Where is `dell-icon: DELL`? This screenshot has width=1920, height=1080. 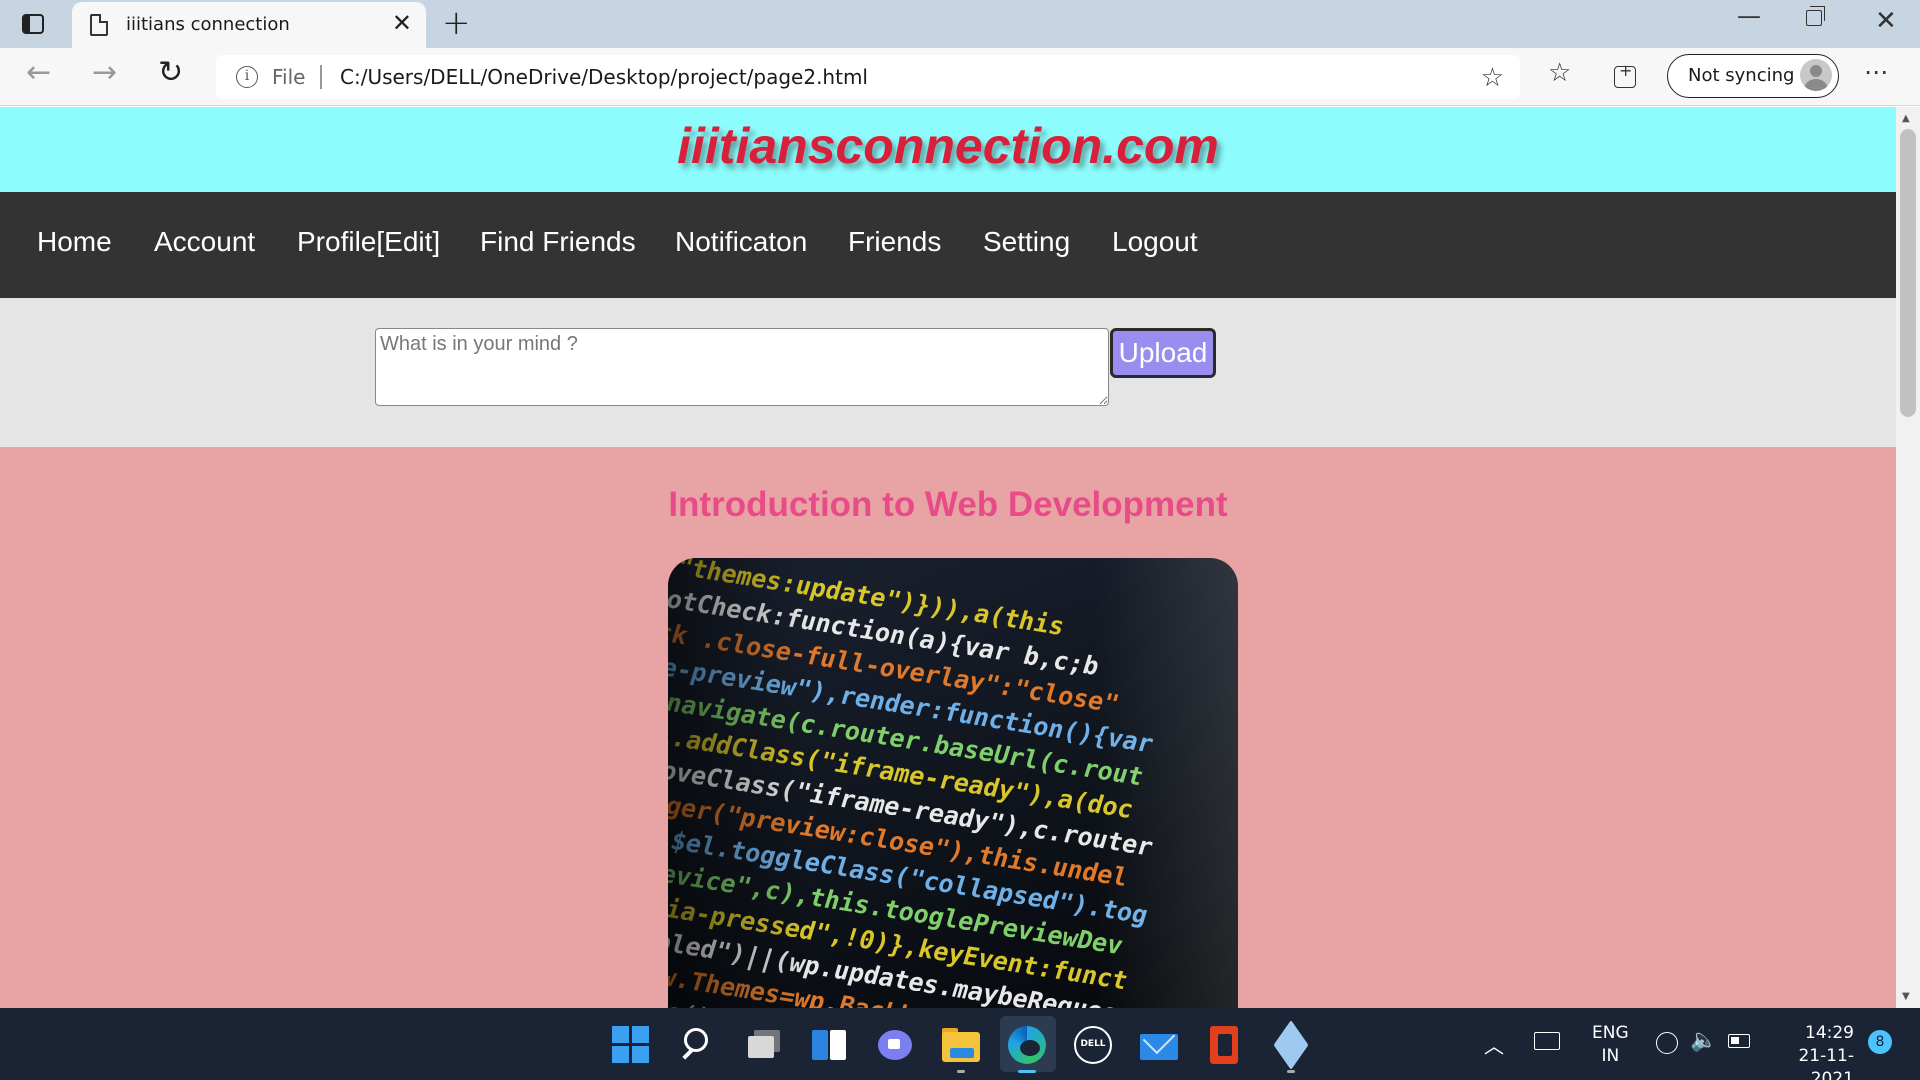 dell-icon: DELL is located at coordinates (1093, 1045).